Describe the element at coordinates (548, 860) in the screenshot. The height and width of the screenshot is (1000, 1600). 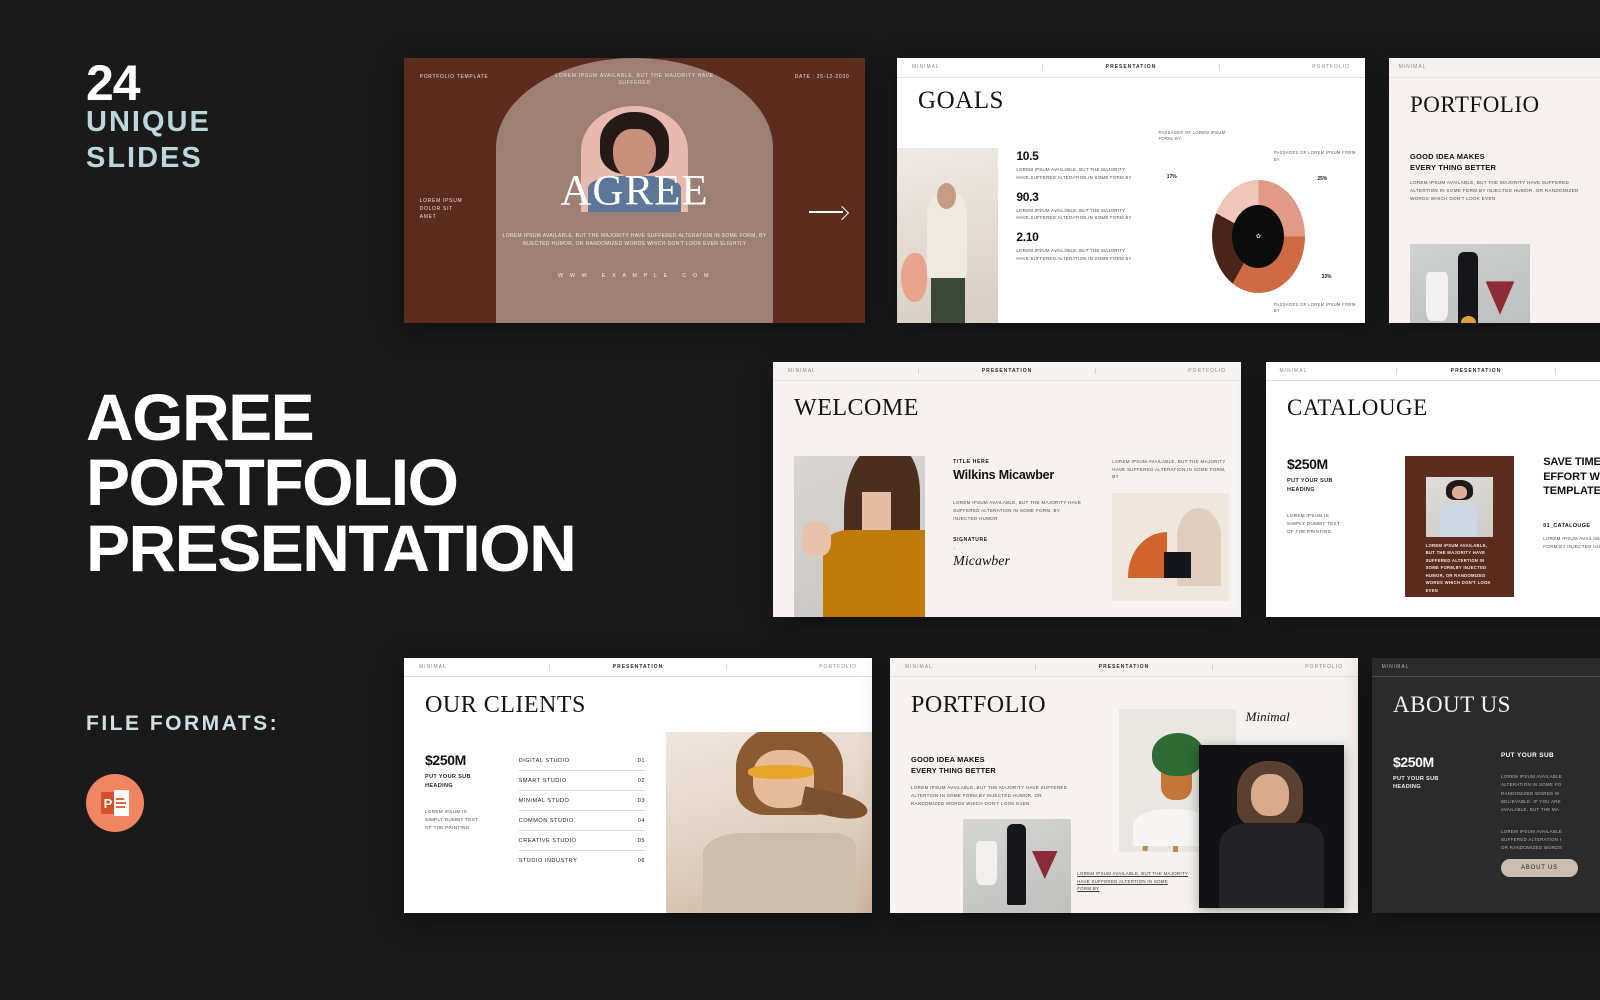
I see `client-name: STUDIO INDUSTRY` at that location.